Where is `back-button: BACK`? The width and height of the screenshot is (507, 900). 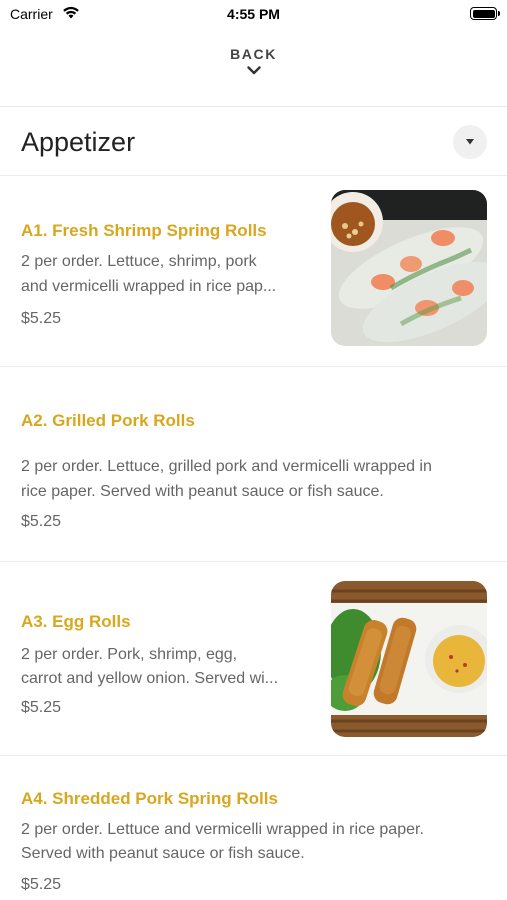 back-button: BACK is located at coordinates (253, 69).